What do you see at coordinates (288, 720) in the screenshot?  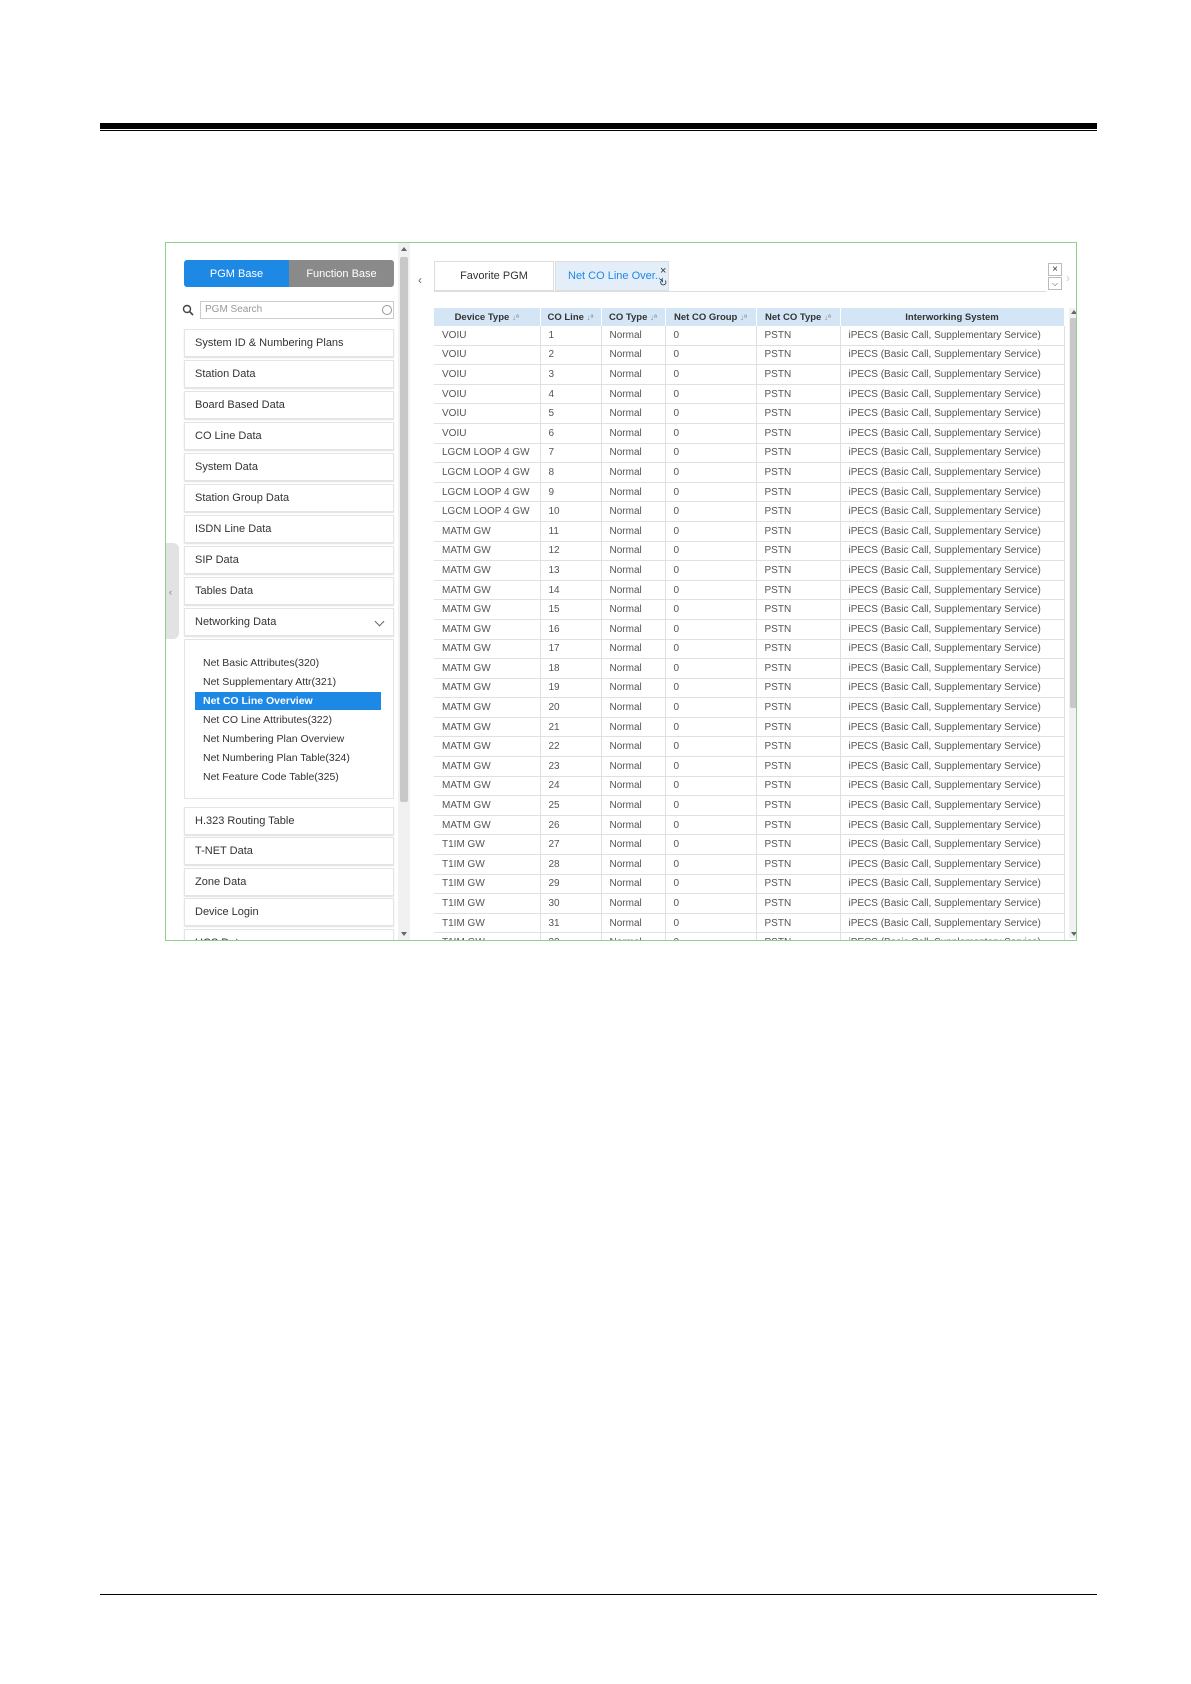 I see `submenu-item-net-co-line-attributes-322: Net CO Line Attributes(322)` at bounding box center [288, 720].